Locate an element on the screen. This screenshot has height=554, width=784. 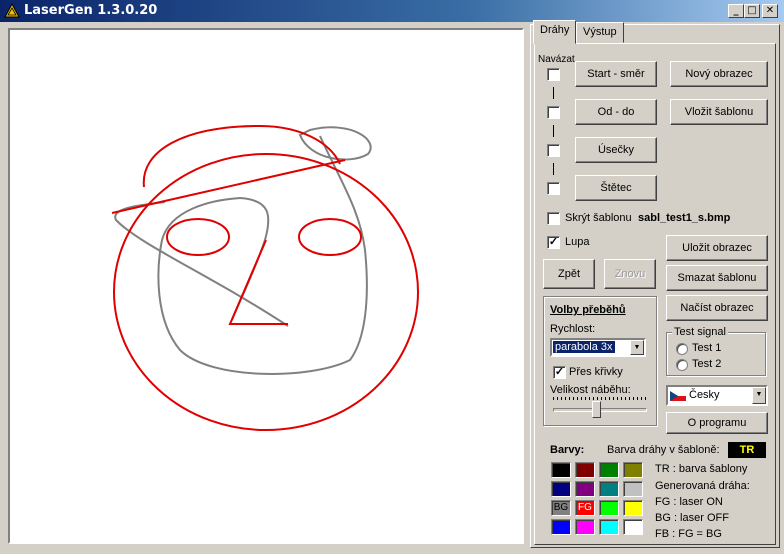
skryt-sablonu-label: Skrýt šablonu is located at coordinates (598, 218).